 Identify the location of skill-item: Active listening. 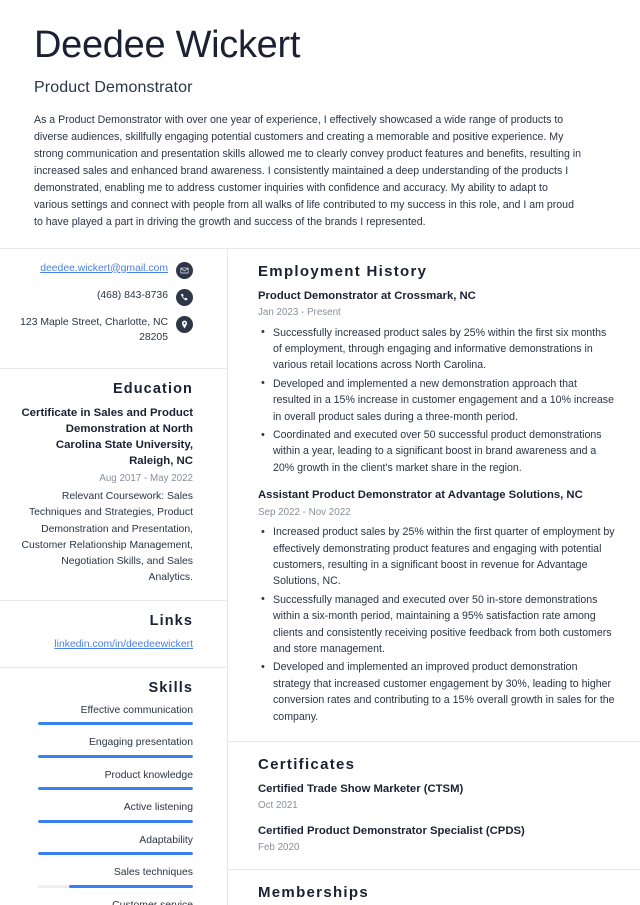
(105, 812).